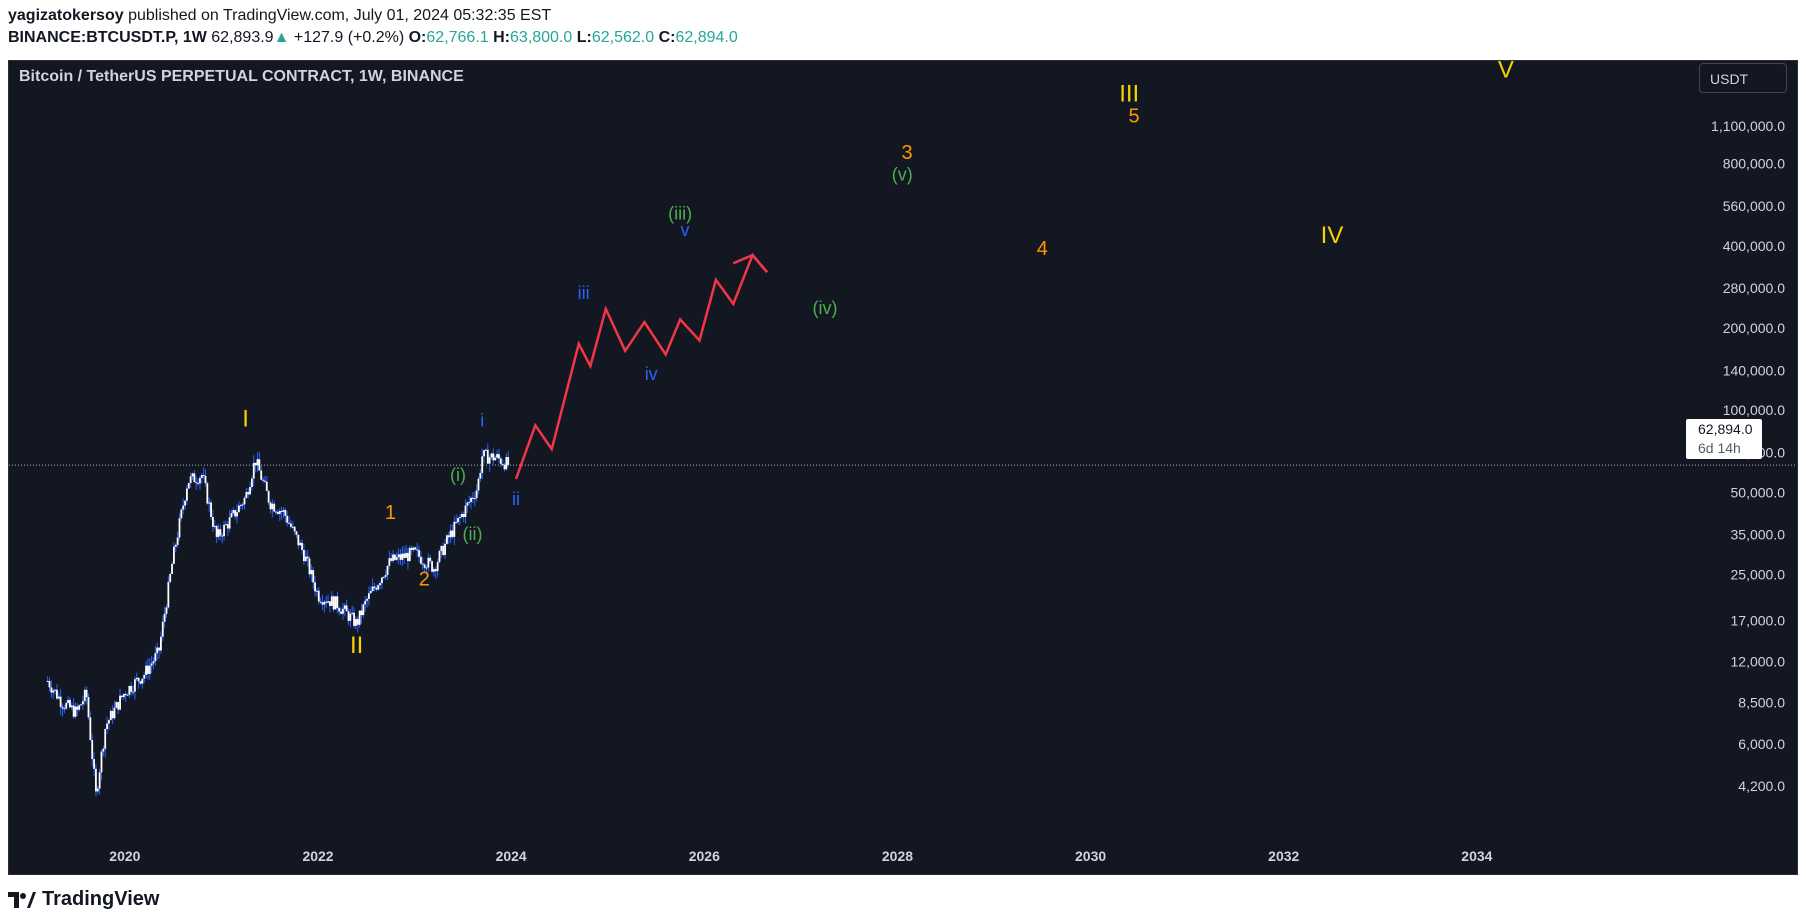  Describe the element at coordinates (1283, 856) in the screenshot. I see `x-tick-label: 2032` at that location.